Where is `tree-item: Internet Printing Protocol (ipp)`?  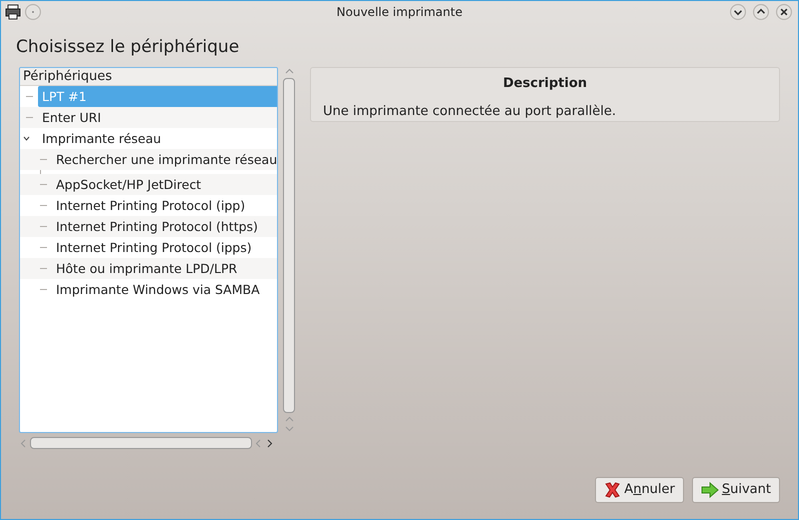
tree-item: Internet Printing Protocol (ipp) is located at coordinates (149, 205).